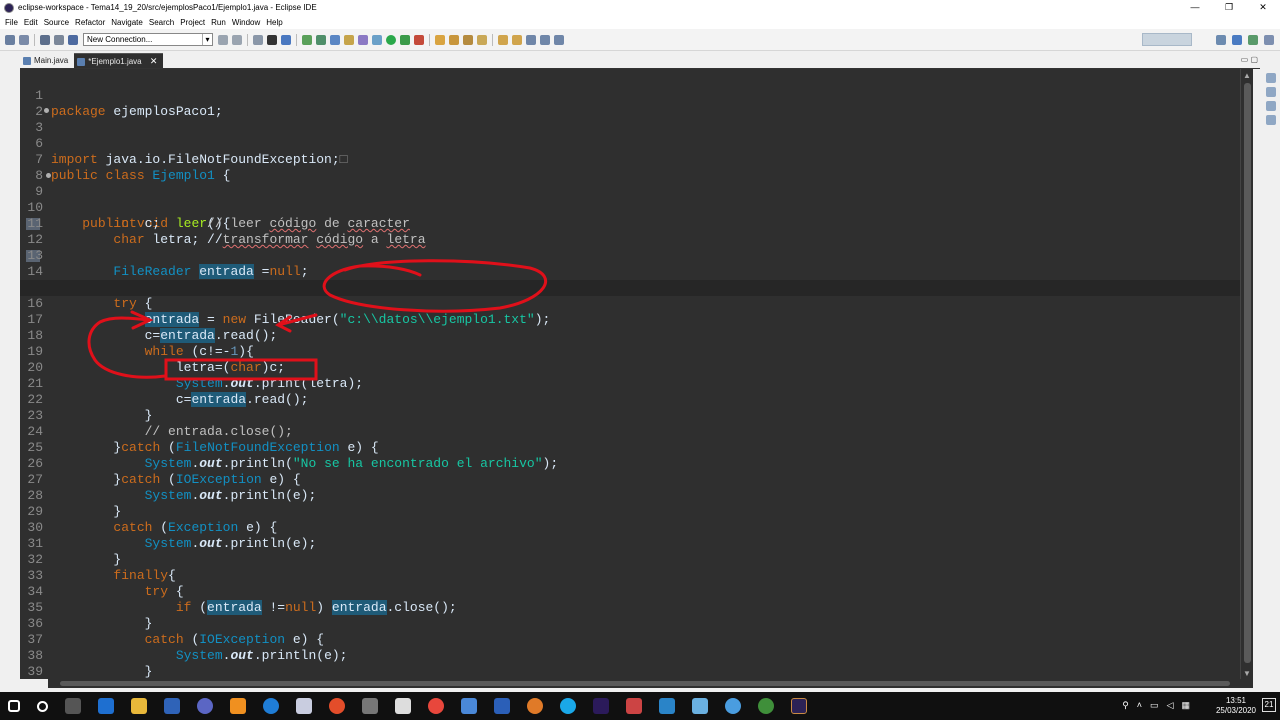 The width and height of the screenshot is (1280, 720). I want to click on firefox-icon, so click(337, 706).